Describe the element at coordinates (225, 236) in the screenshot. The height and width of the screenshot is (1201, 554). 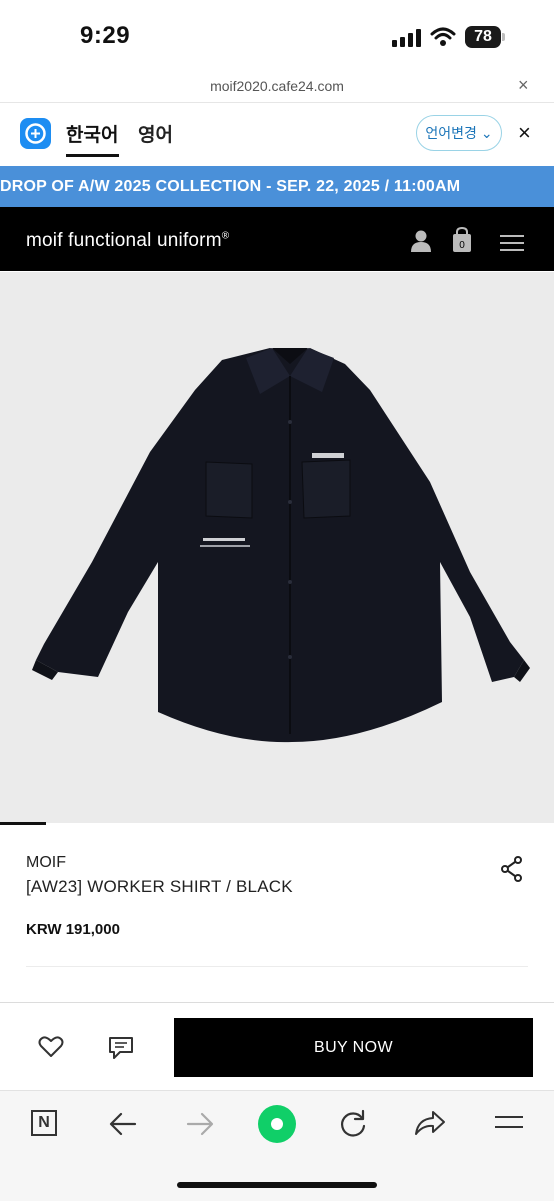
I see `registered-mark: ®` at that location.